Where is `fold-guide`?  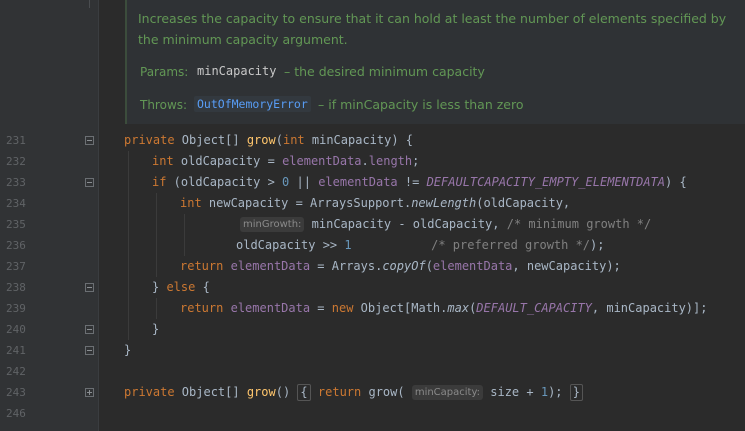 fold-guide is located at coordinates (89, 4).